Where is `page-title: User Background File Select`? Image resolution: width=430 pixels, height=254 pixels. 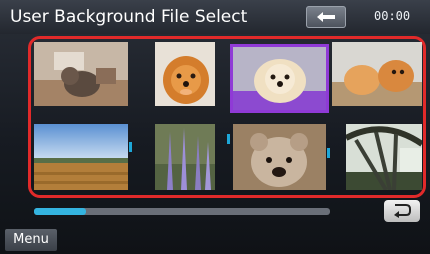
page-title: User Background File Select is located at coordinates (129, 17).